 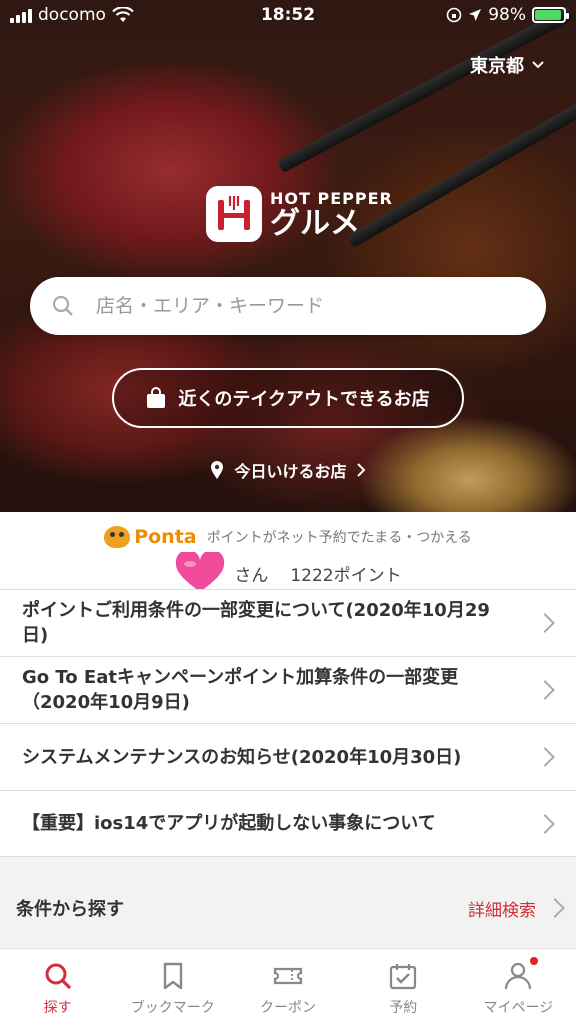 I want to click on ponta-honorific: さん, so click(x=251, y=573).